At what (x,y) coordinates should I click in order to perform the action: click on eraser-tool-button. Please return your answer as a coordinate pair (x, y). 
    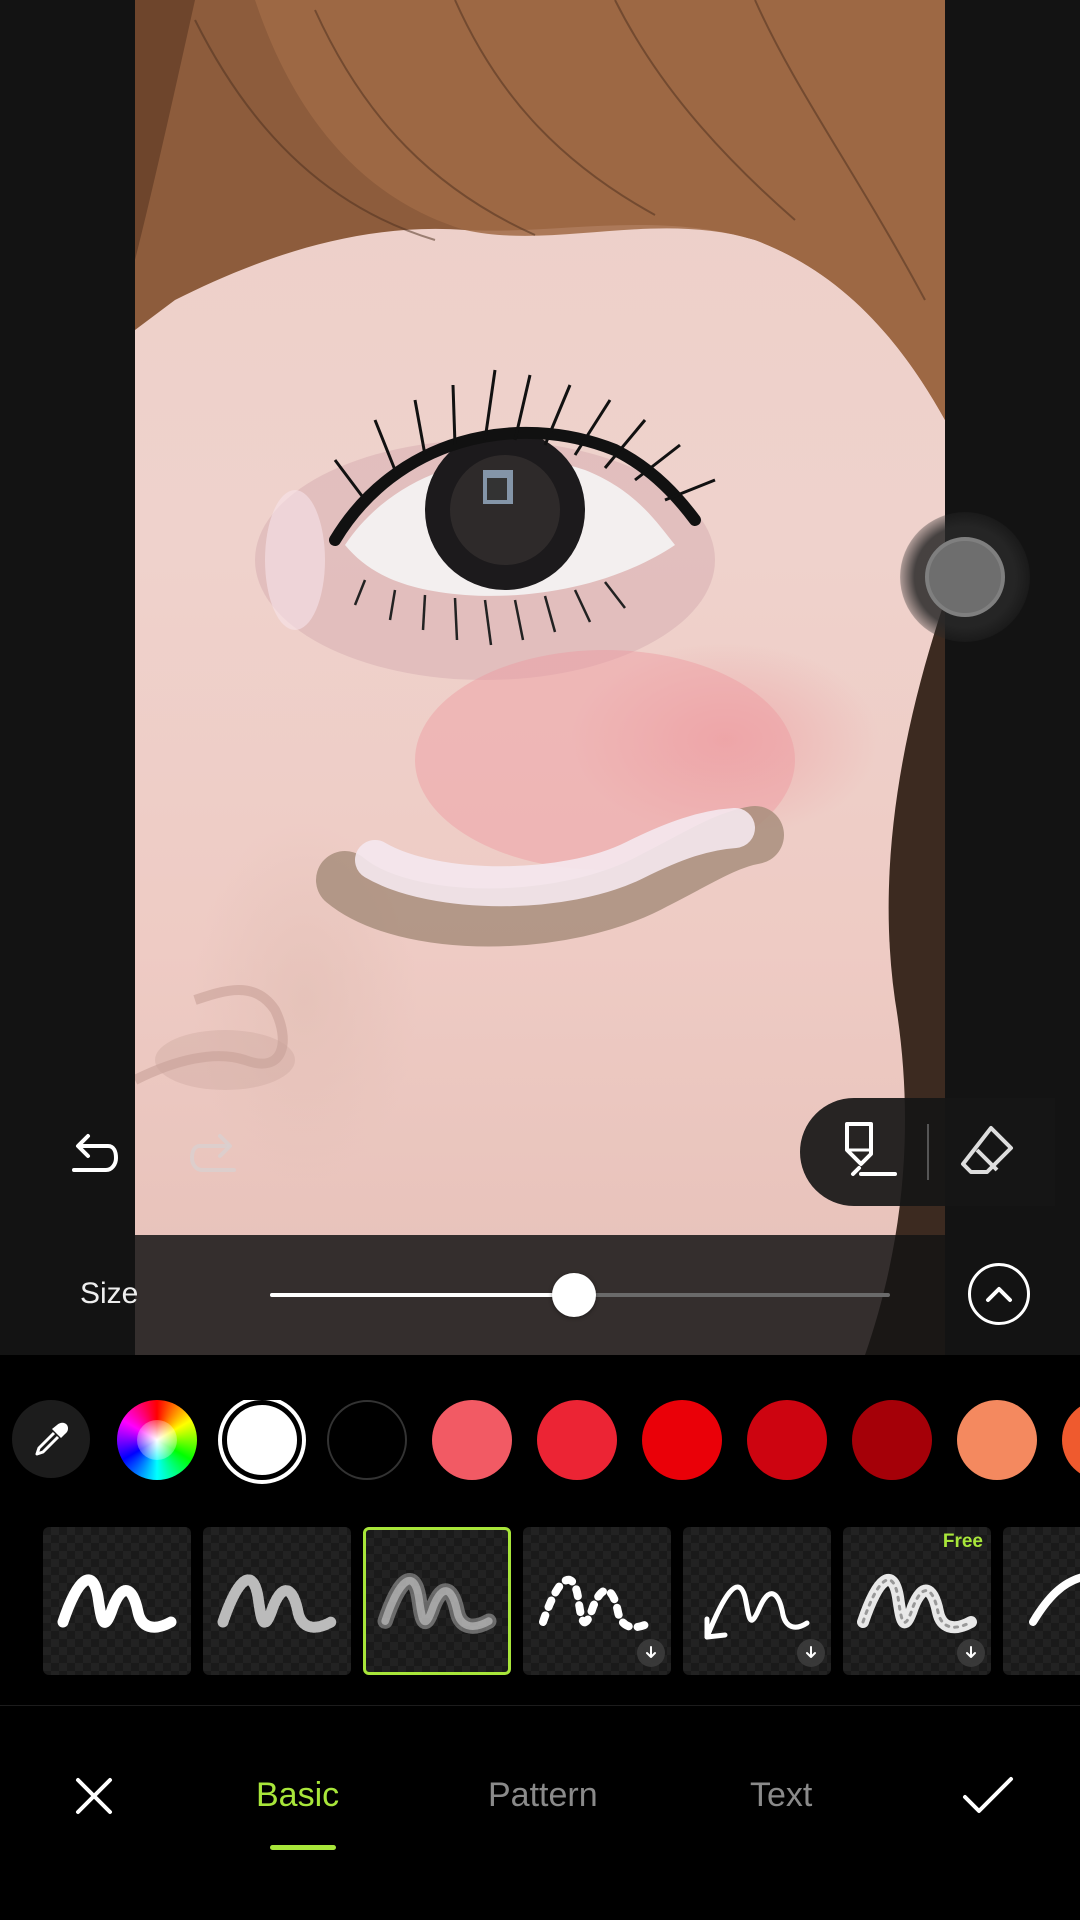
    Looking at the image, I should click on (987, 1152).